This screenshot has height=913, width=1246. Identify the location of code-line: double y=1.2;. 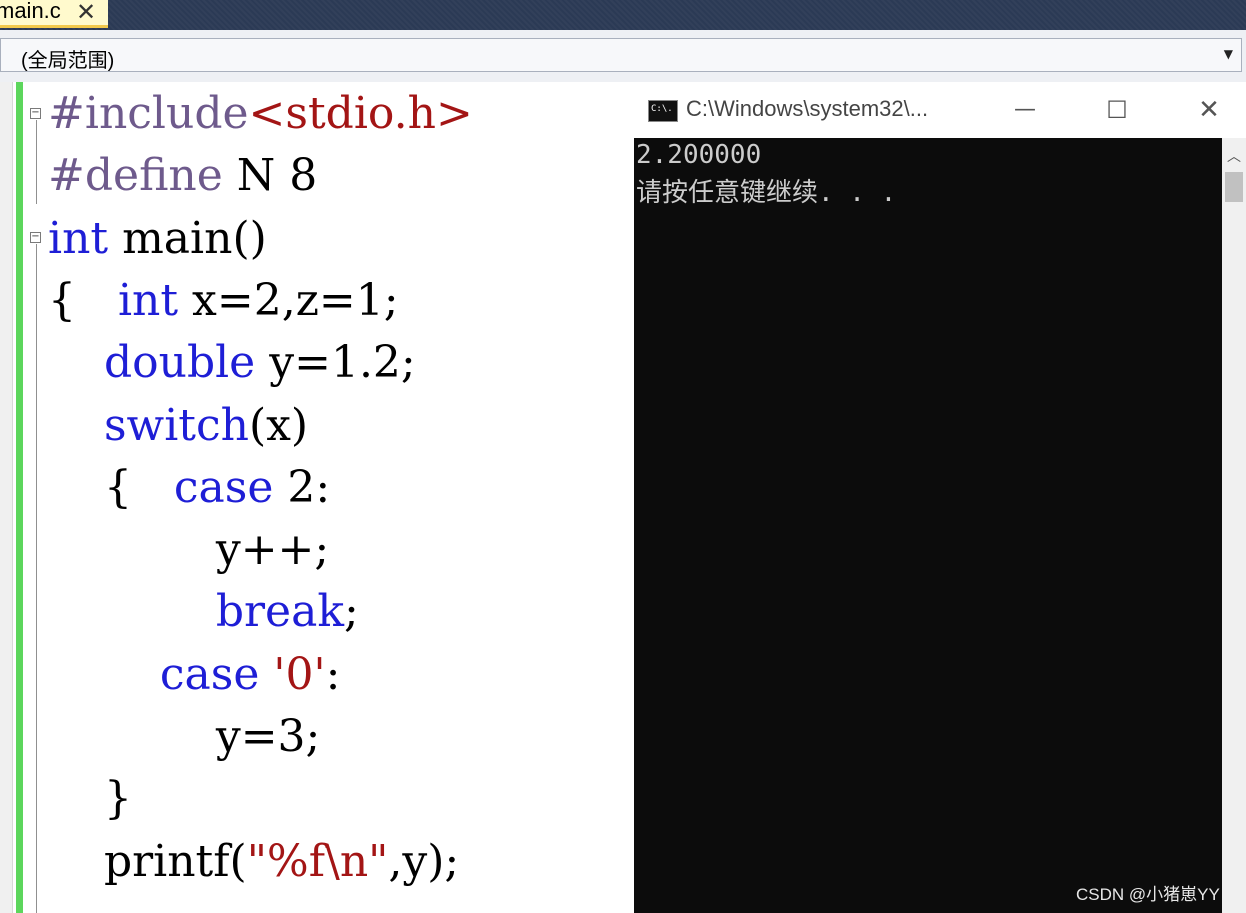
(232, 362).